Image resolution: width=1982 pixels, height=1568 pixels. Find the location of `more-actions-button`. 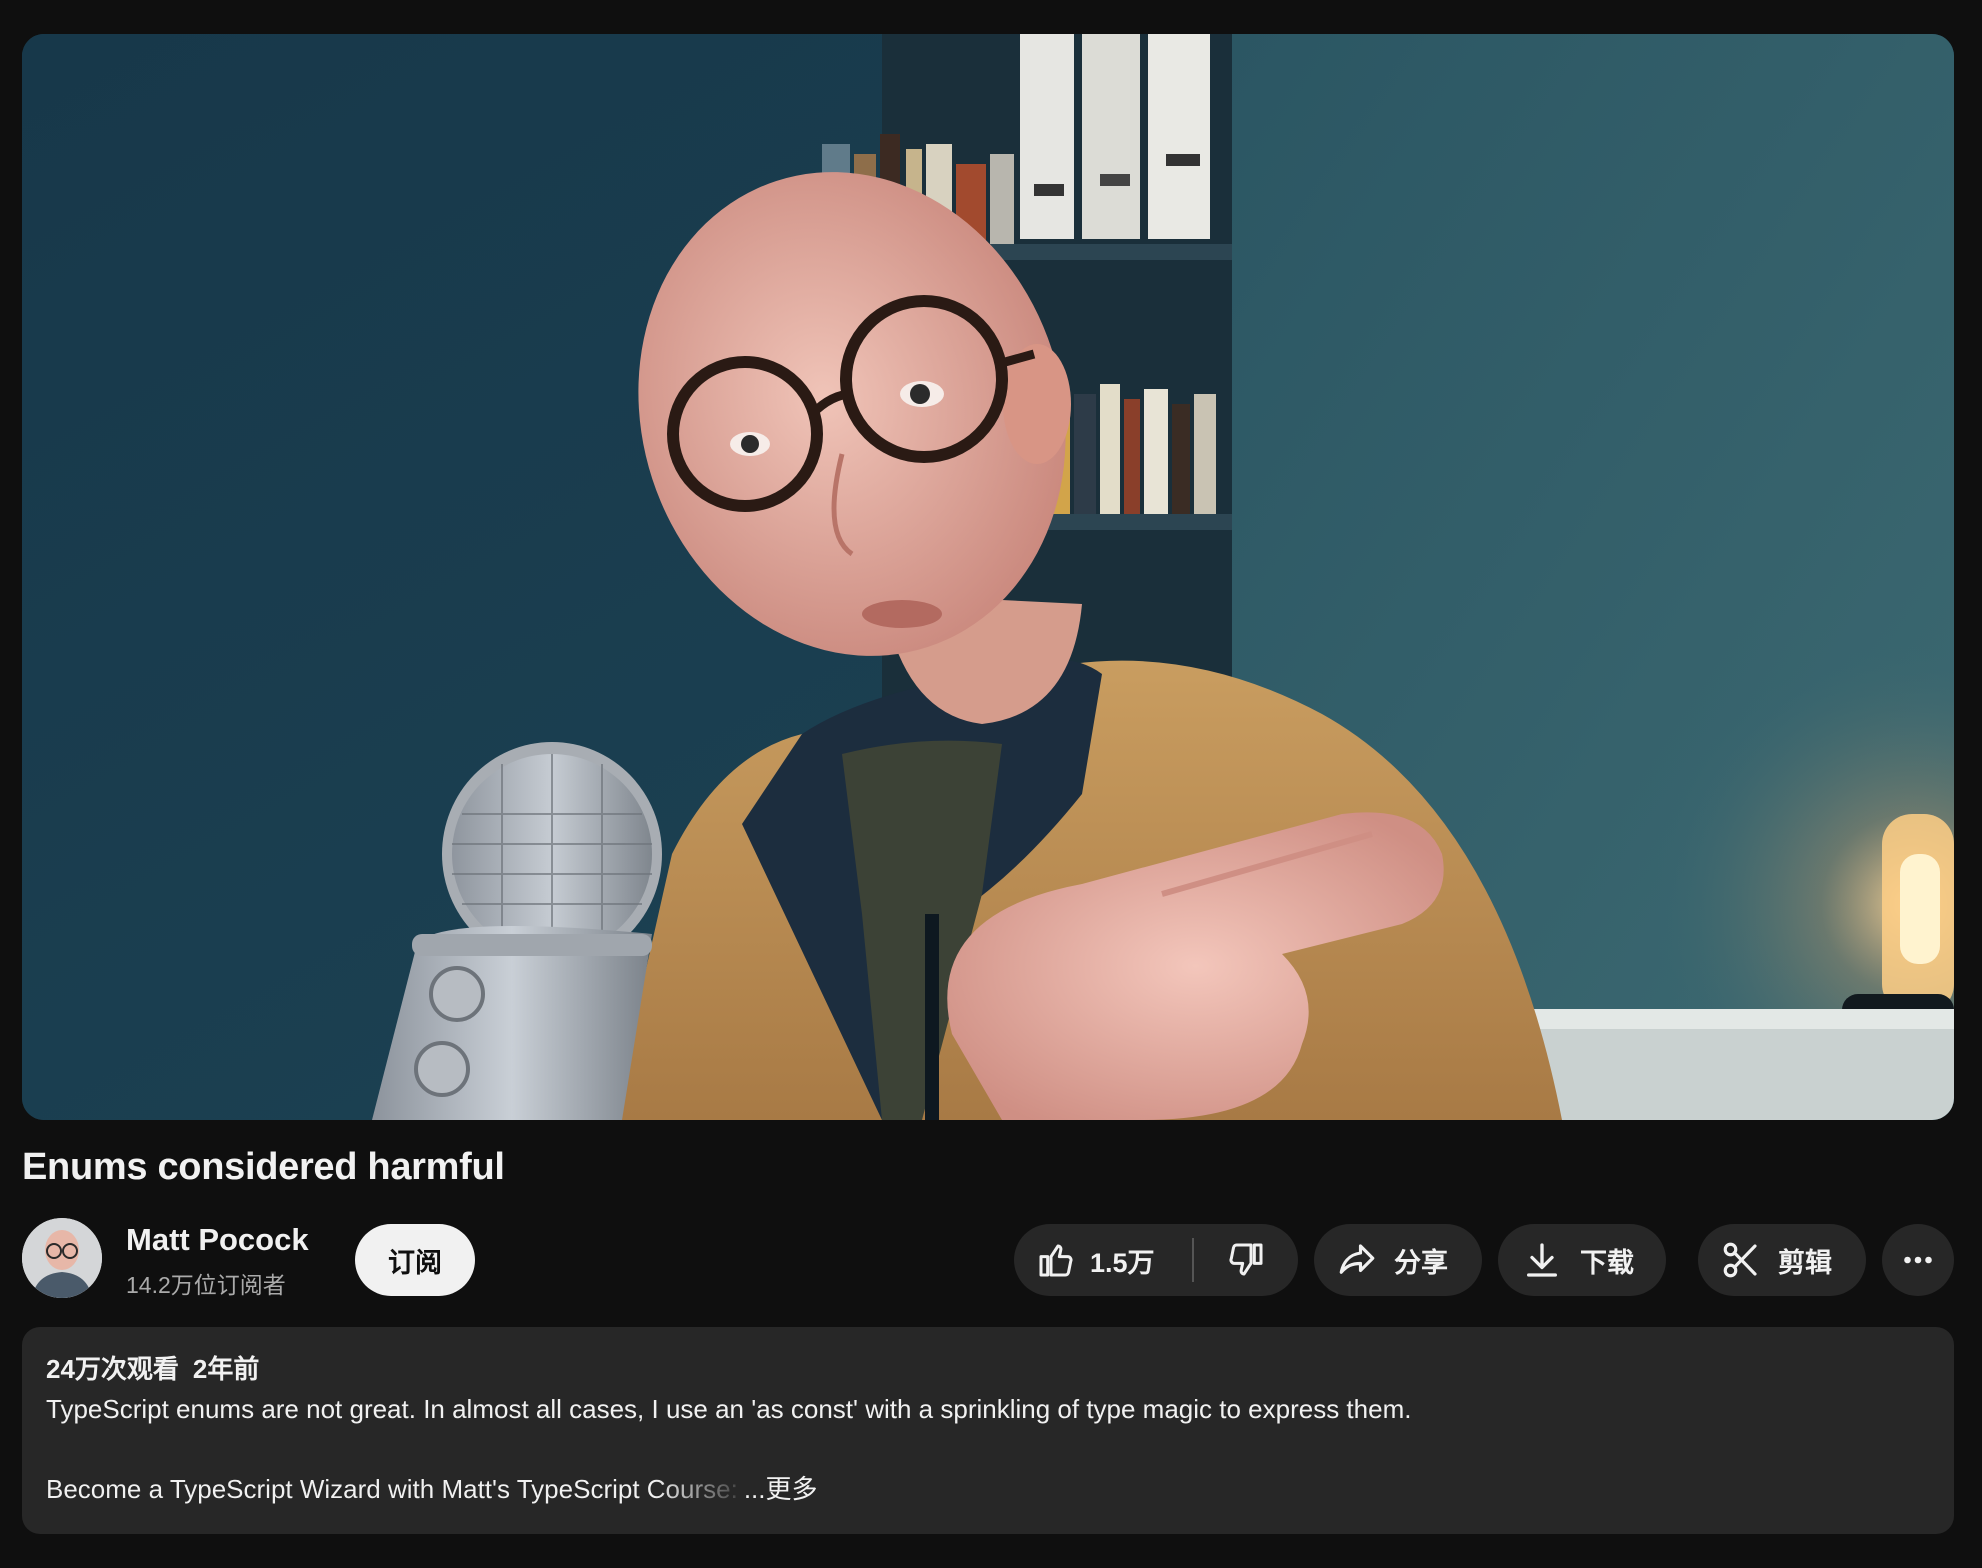

more-actions-button is located at coordinates (1918, 1260).